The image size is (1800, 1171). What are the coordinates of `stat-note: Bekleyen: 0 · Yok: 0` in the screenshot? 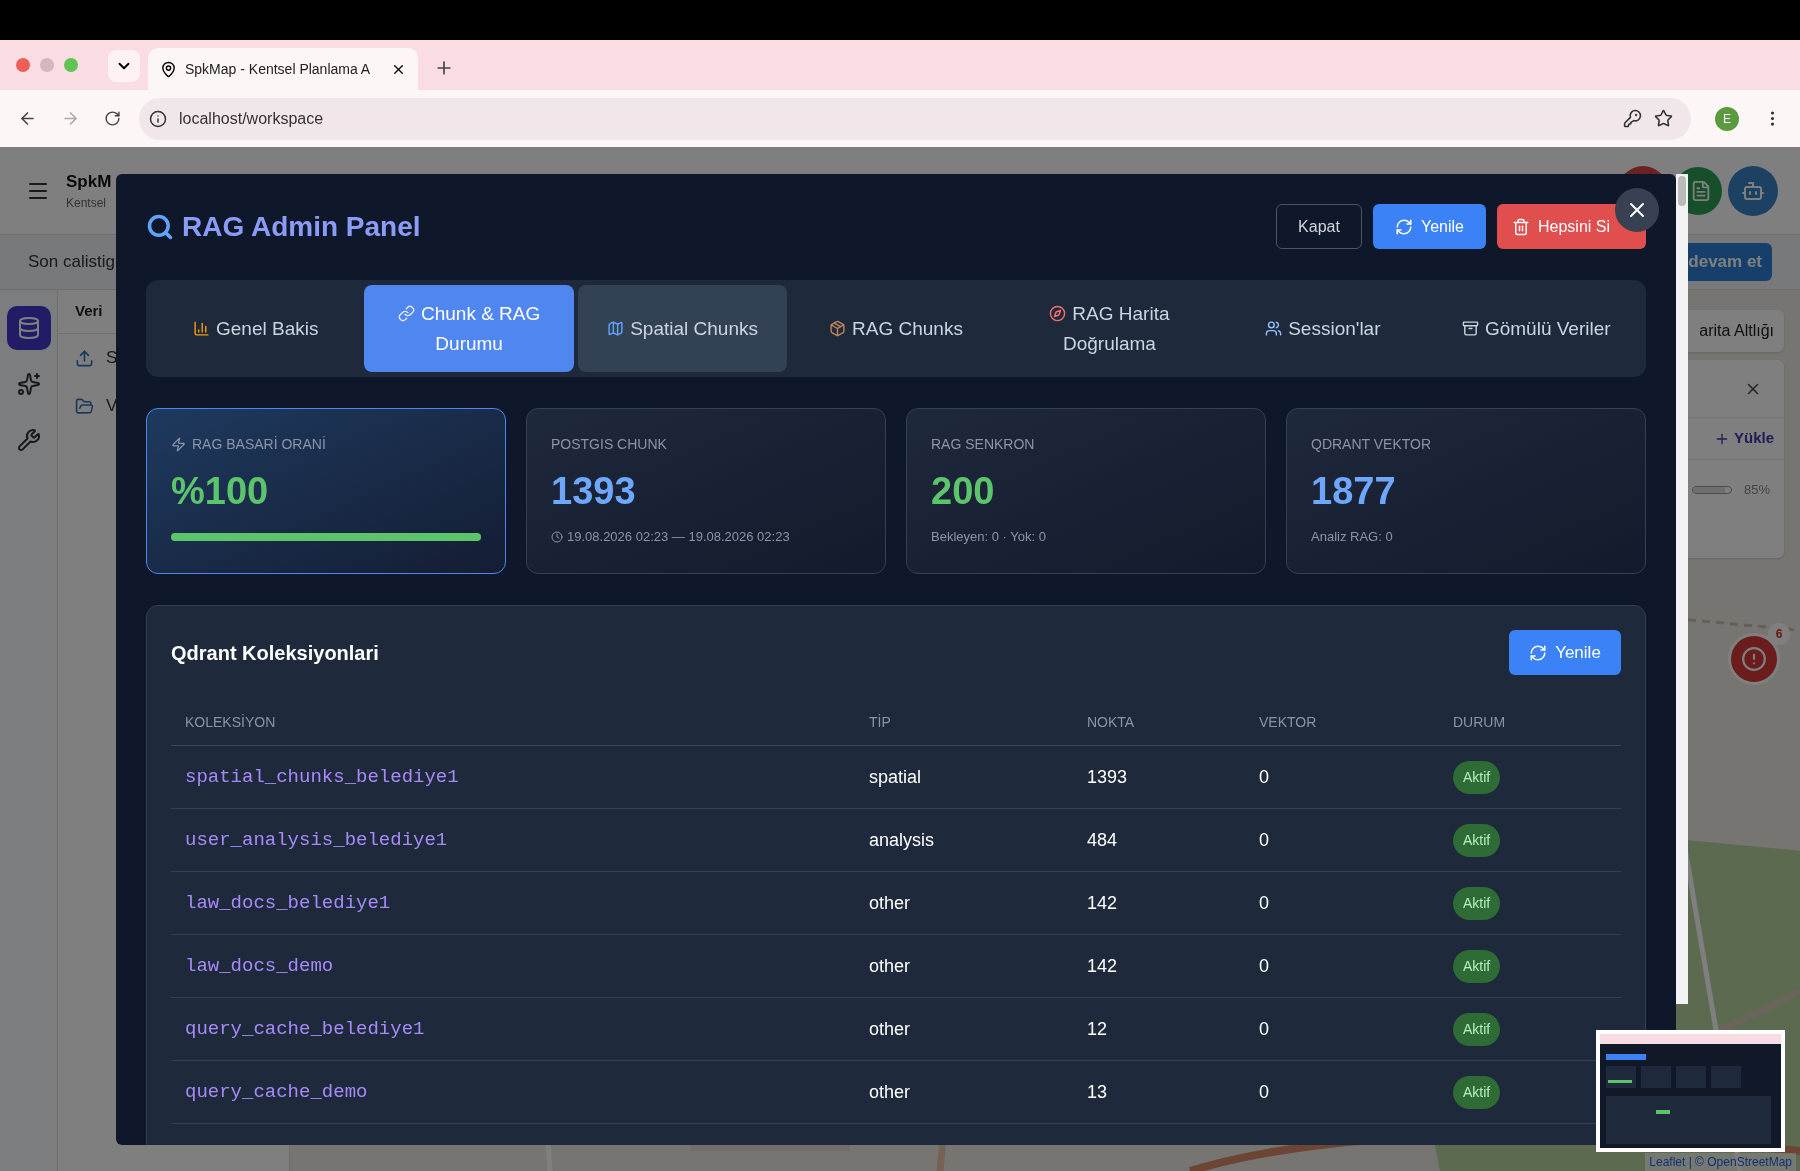 It's located at (989, 537).